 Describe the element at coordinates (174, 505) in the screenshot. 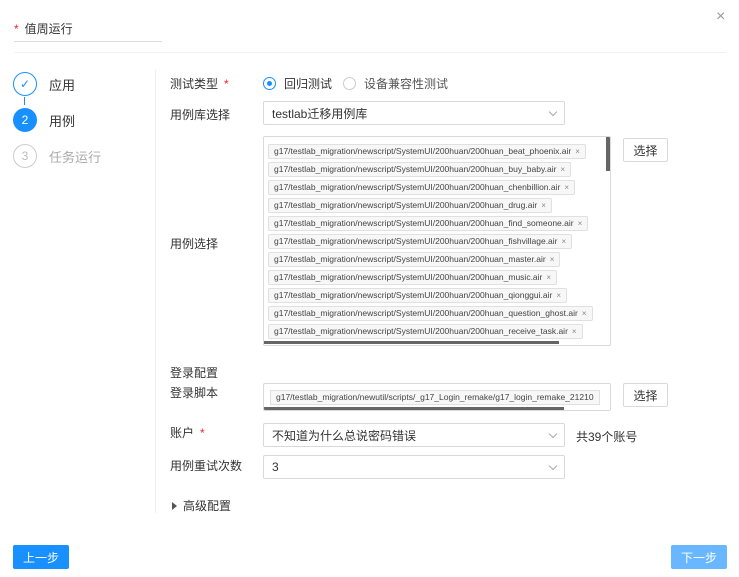

I see `caret-right-icon` at that location.